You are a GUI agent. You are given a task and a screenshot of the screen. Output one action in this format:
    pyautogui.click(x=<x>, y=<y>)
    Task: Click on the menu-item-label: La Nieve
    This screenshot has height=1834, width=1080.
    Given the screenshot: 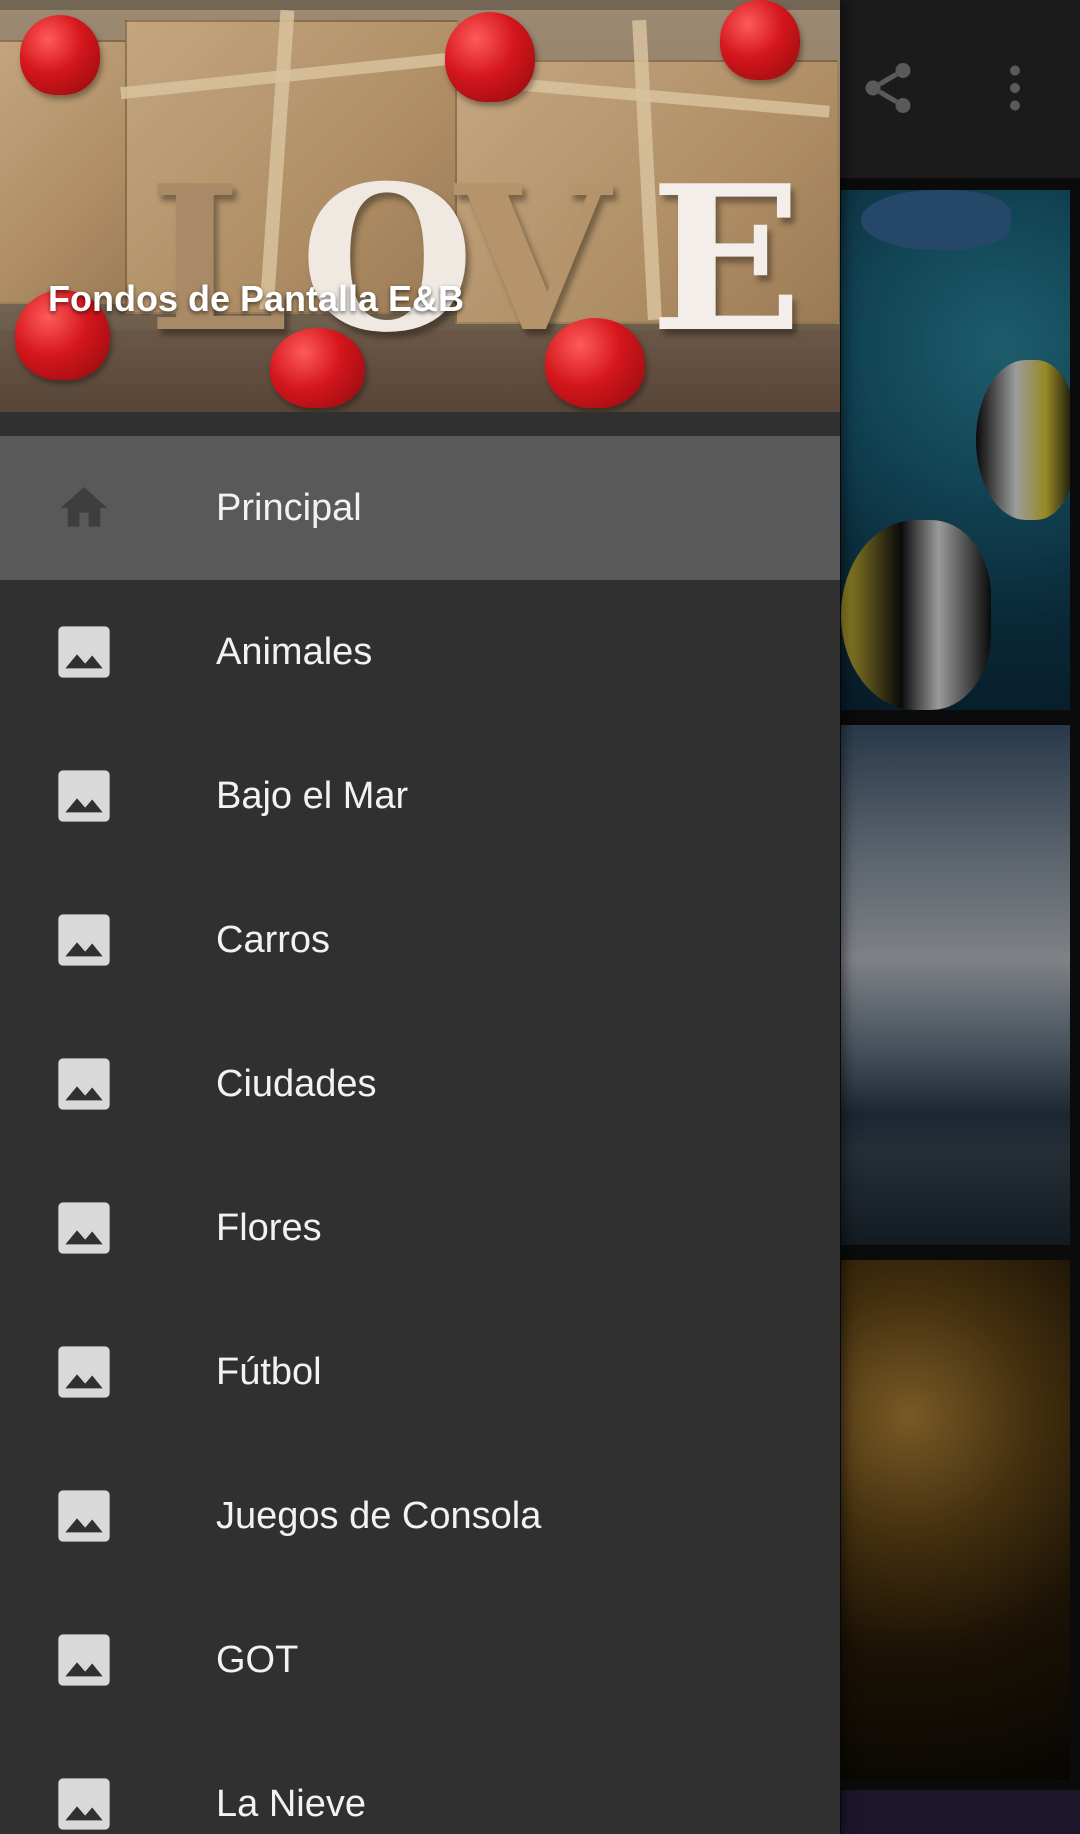 What is the action you would take?
    pyautogui.click(x=291, y=1803)
    